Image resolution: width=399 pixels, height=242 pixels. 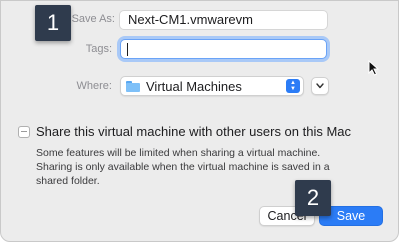 What do you see at coordinates (94, 86) in the screenshot?
I see `where-label: Where:` at bounding box center [94, 86].